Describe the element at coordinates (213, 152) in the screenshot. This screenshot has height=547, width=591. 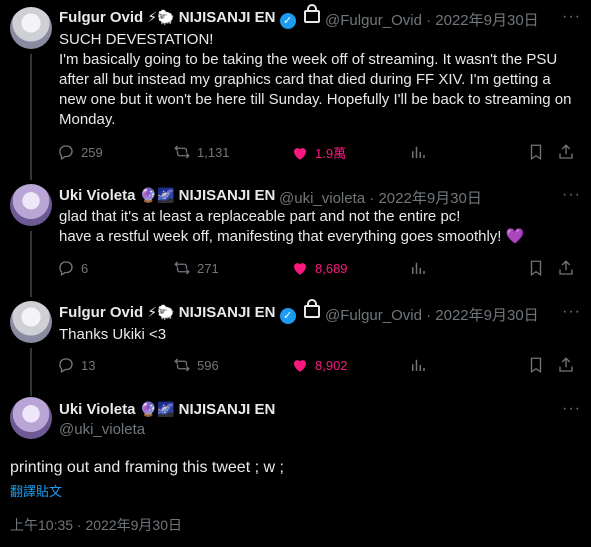
I see `retweet-count: 1,131` at that location.